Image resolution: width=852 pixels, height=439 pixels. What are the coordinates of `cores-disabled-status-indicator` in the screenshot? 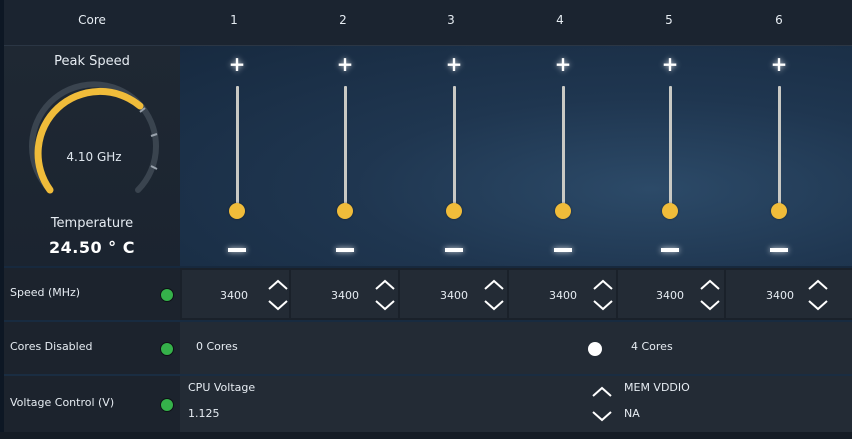 It's located at (167, 349).